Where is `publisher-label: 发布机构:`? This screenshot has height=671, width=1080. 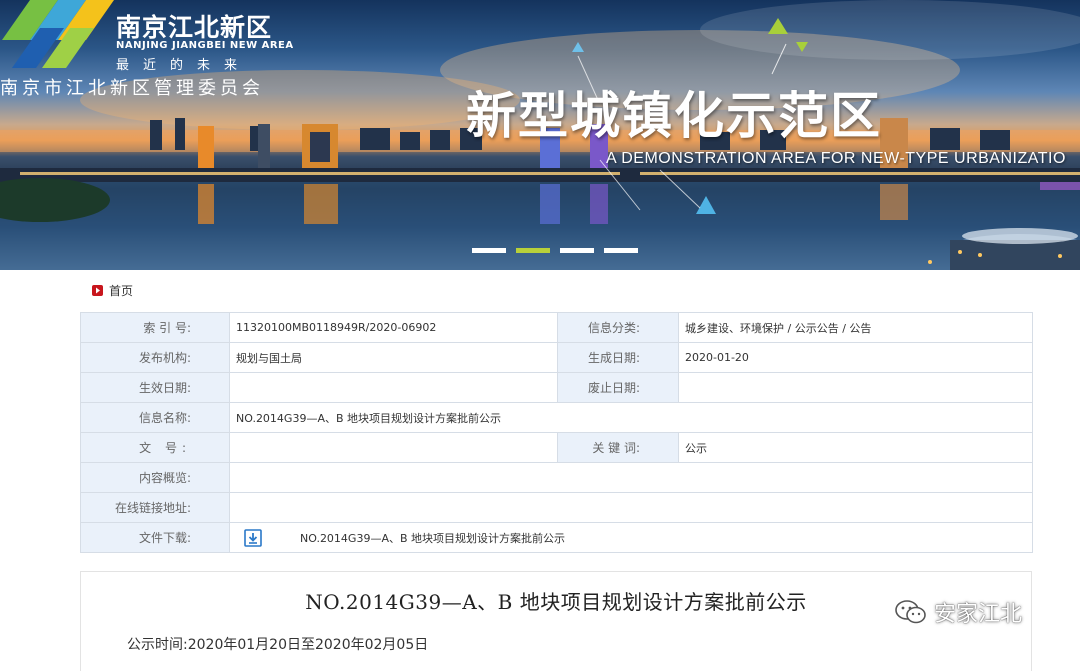 publisher-label: 发布机构: is located at coordinates (155, 357).